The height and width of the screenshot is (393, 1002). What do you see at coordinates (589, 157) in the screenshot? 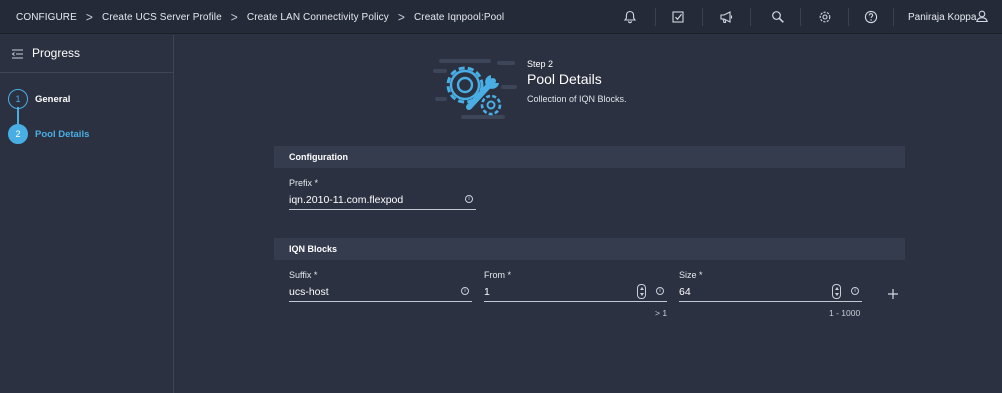
I see `configuration-section-header: Configuration` at bounding box center [589, 157].